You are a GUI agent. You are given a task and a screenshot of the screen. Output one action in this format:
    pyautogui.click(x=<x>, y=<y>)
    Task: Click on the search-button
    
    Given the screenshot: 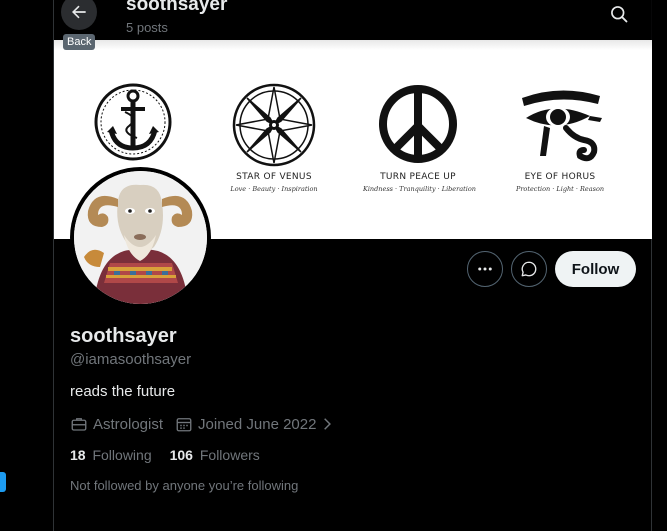 What is the action you would take?
    pyautogui.click(x=619, y=15)
    